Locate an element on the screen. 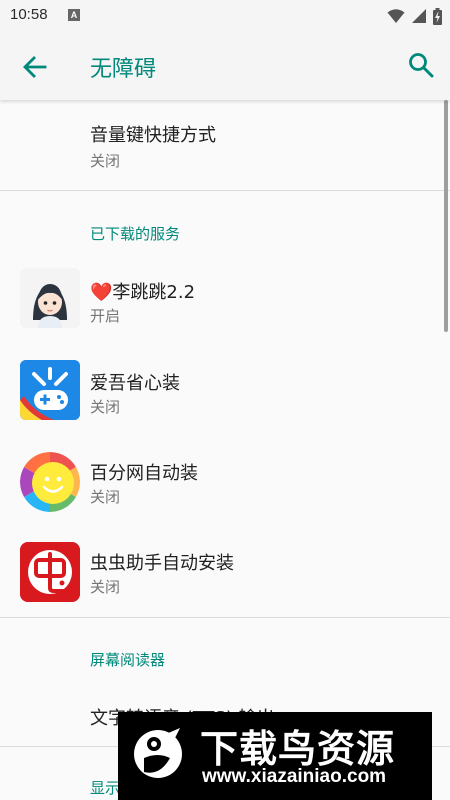  watermark-banner: 下载鸟资源 www.xiazainiao.com is located at coordinates (275, 756).